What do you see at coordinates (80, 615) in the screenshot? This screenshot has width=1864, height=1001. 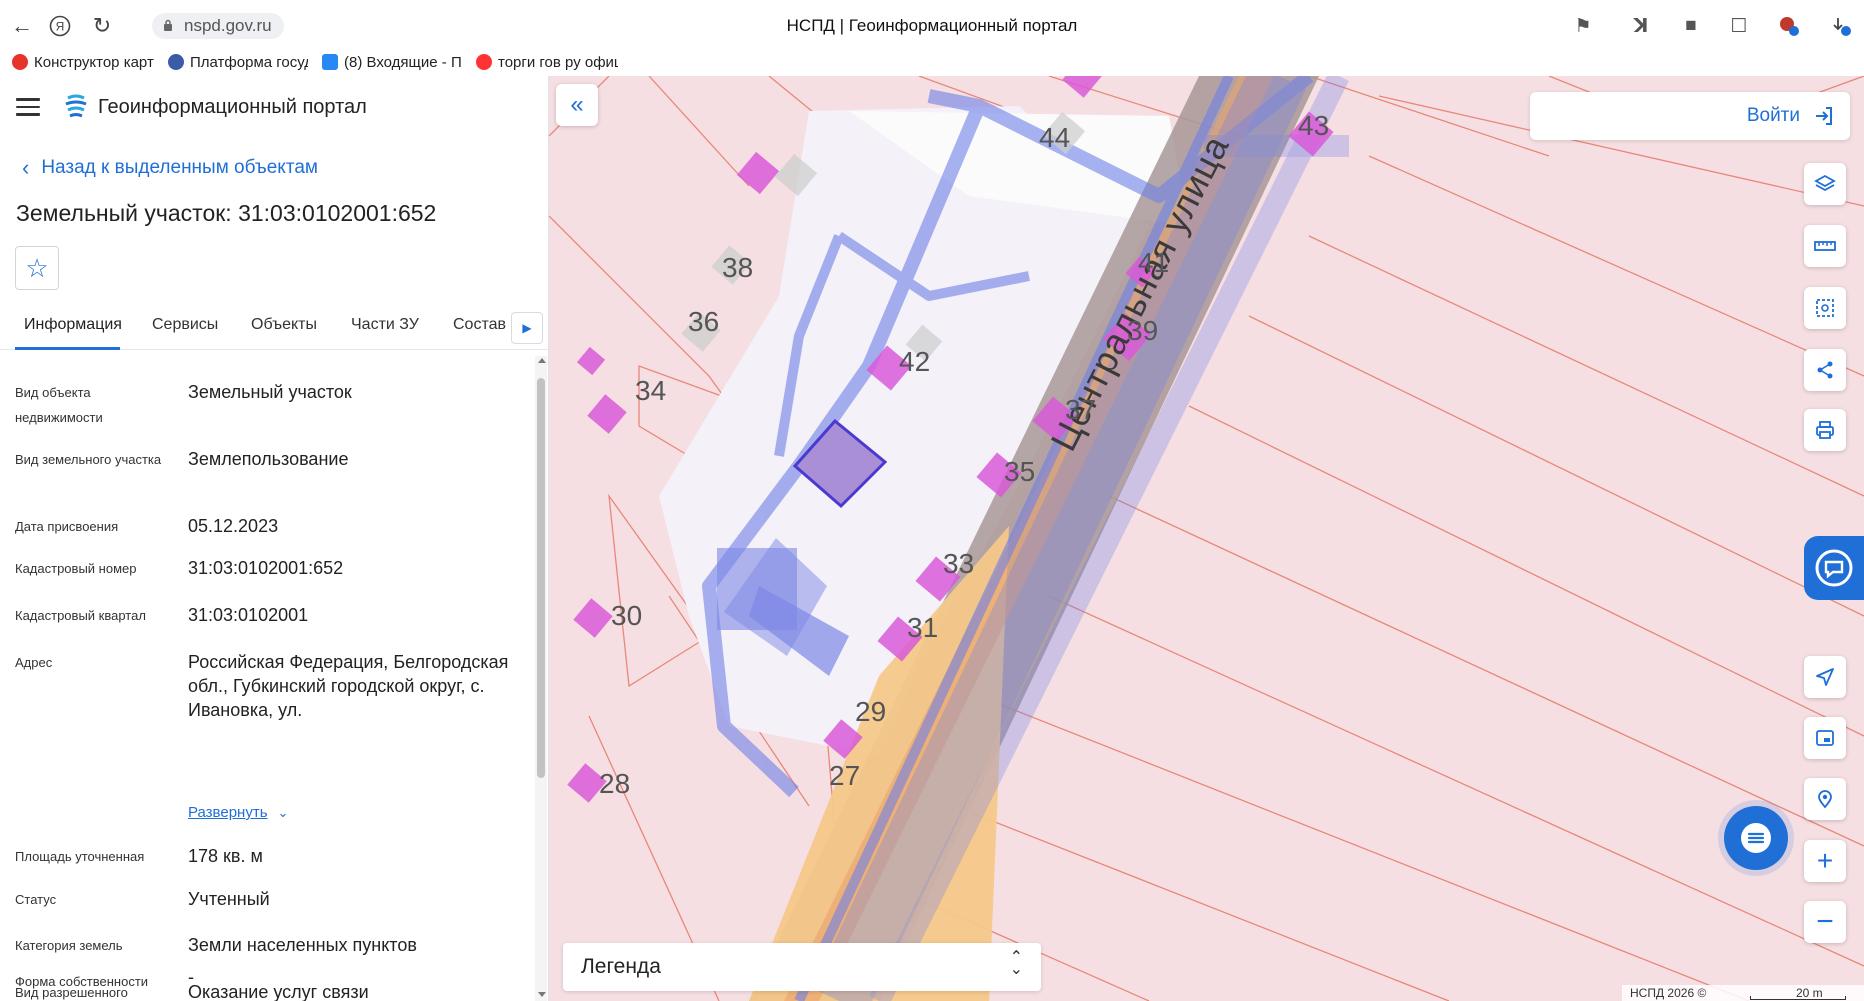 I see `property-label: Кадастровый квартал` at bounding box center [80, 615].